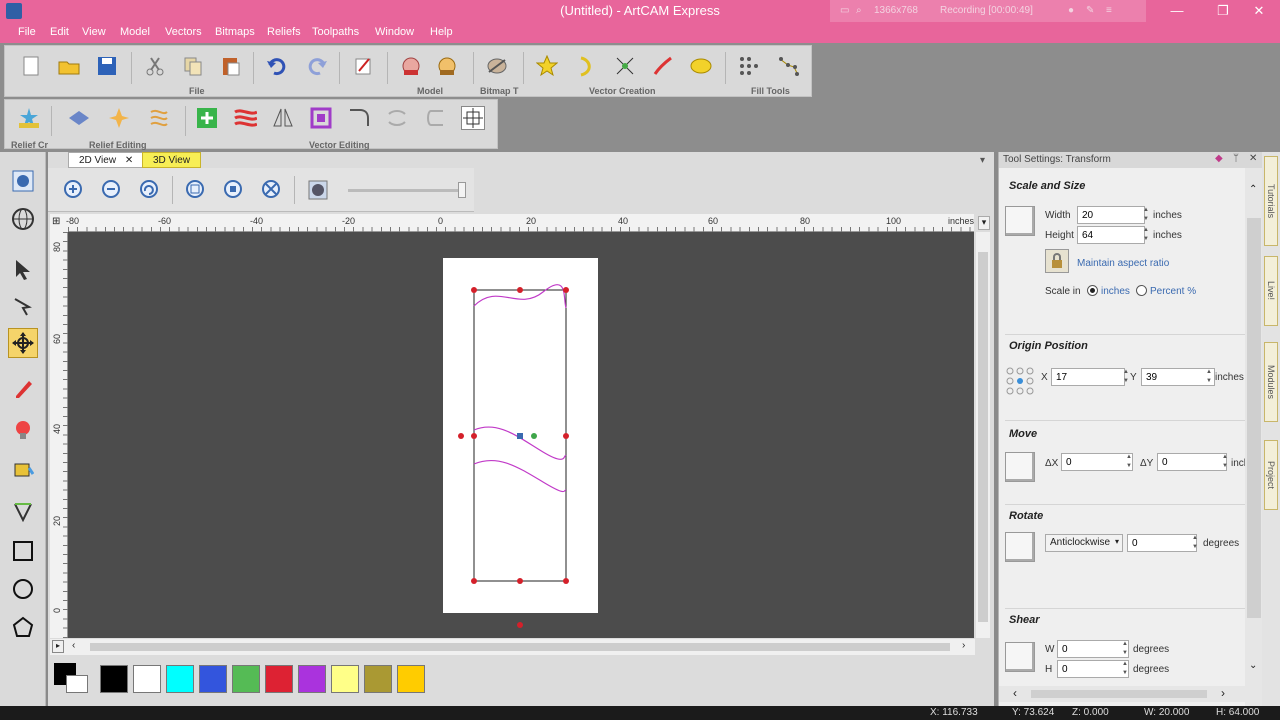 This screenshot has height=720, width=1280. I want to click on panel-scroll-down-icon: ⌄, so click(1253, 665).